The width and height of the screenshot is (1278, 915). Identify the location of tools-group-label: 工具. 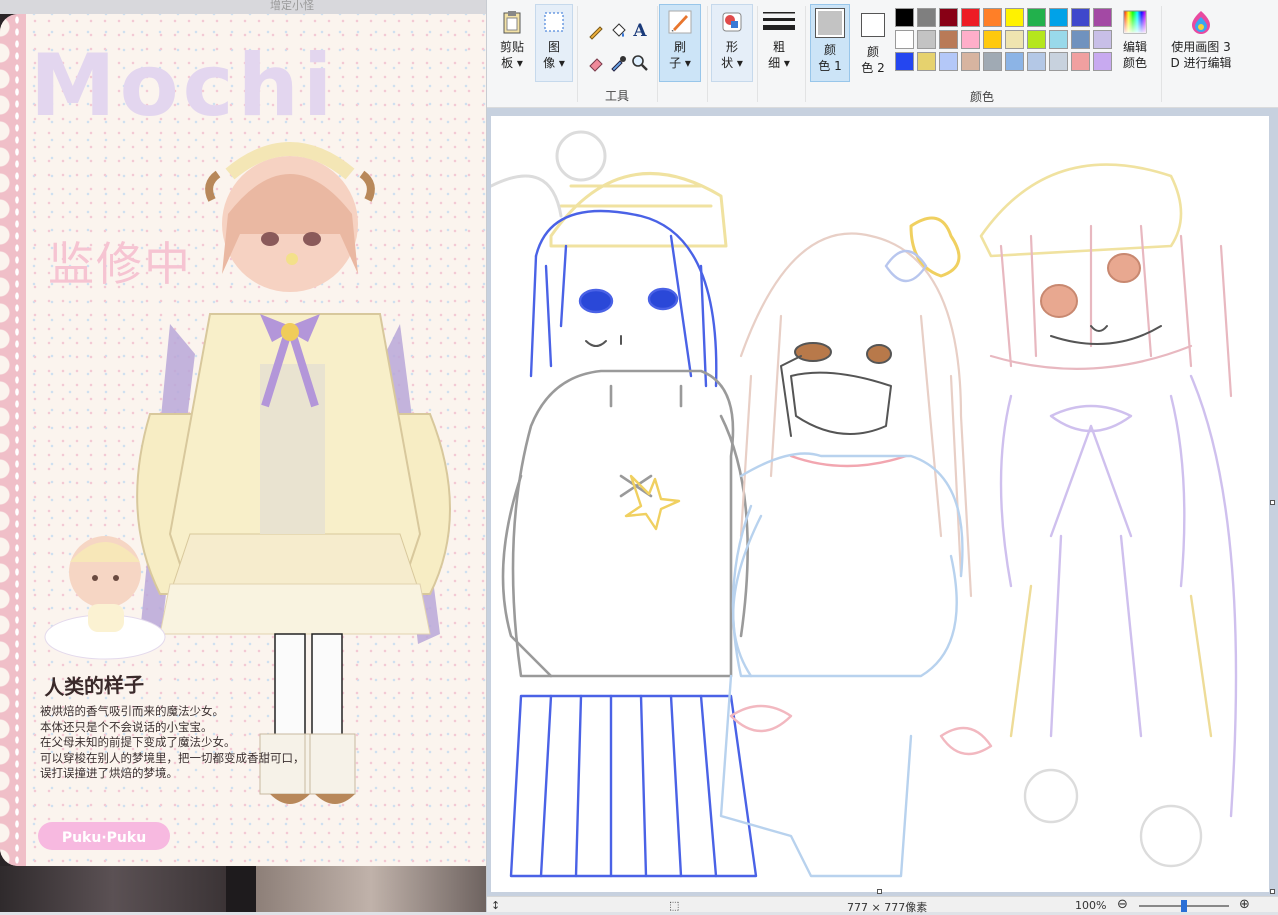
(616, 96).